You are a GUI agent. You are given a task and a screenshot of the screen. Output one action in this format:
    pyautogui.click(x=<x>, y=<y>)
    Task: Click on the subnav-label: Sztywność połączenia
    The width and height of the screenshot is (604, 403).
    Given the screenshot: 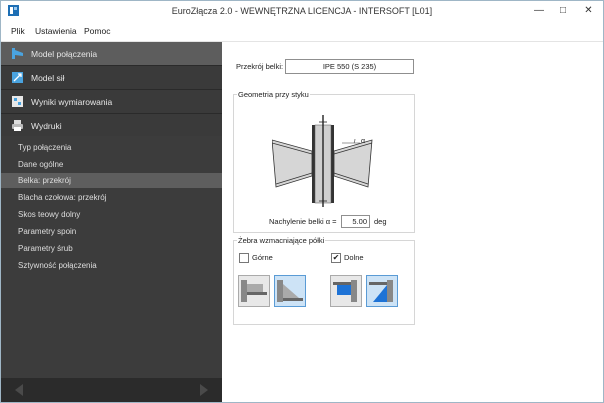 What is the action you would take?
    pyautogui.click(x=57, y=265)
    